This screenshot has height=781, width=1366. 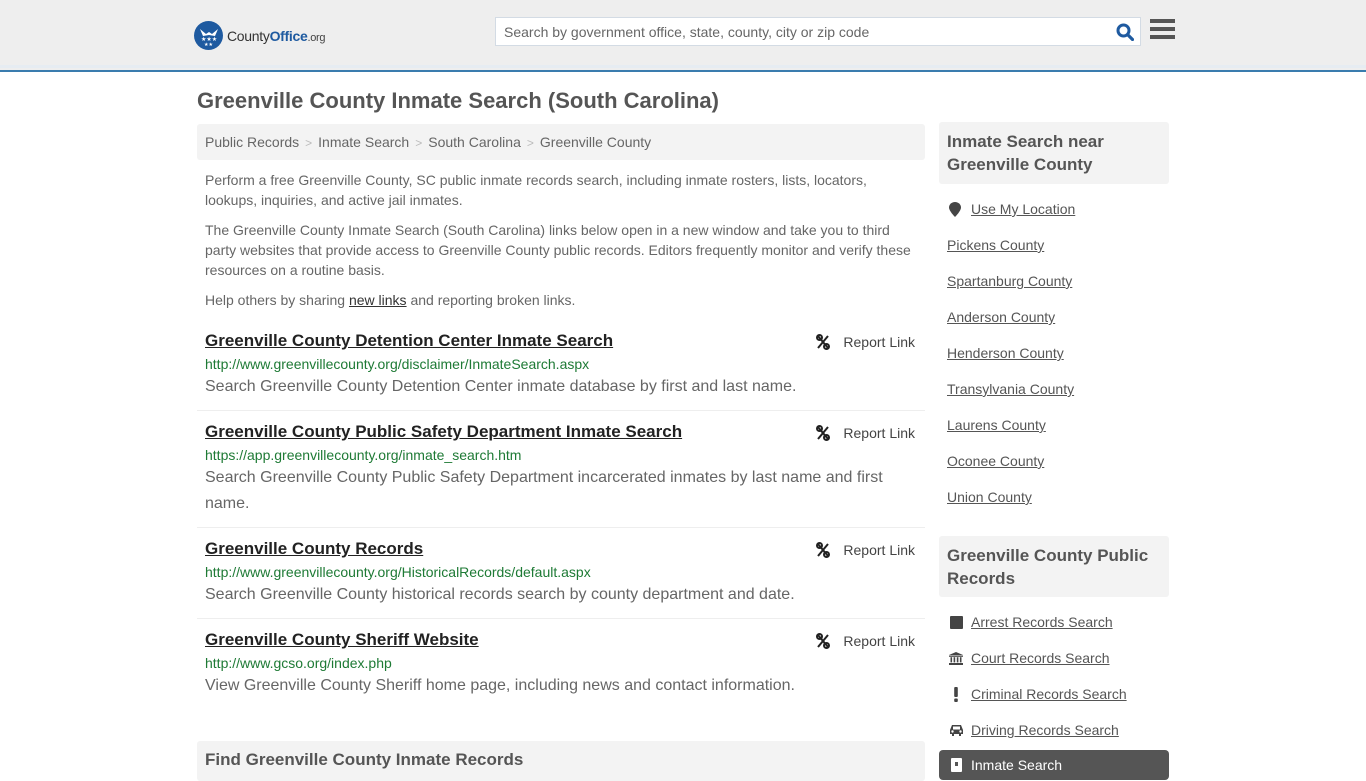 I want to click on book-icon, so click(x=956, y=622).